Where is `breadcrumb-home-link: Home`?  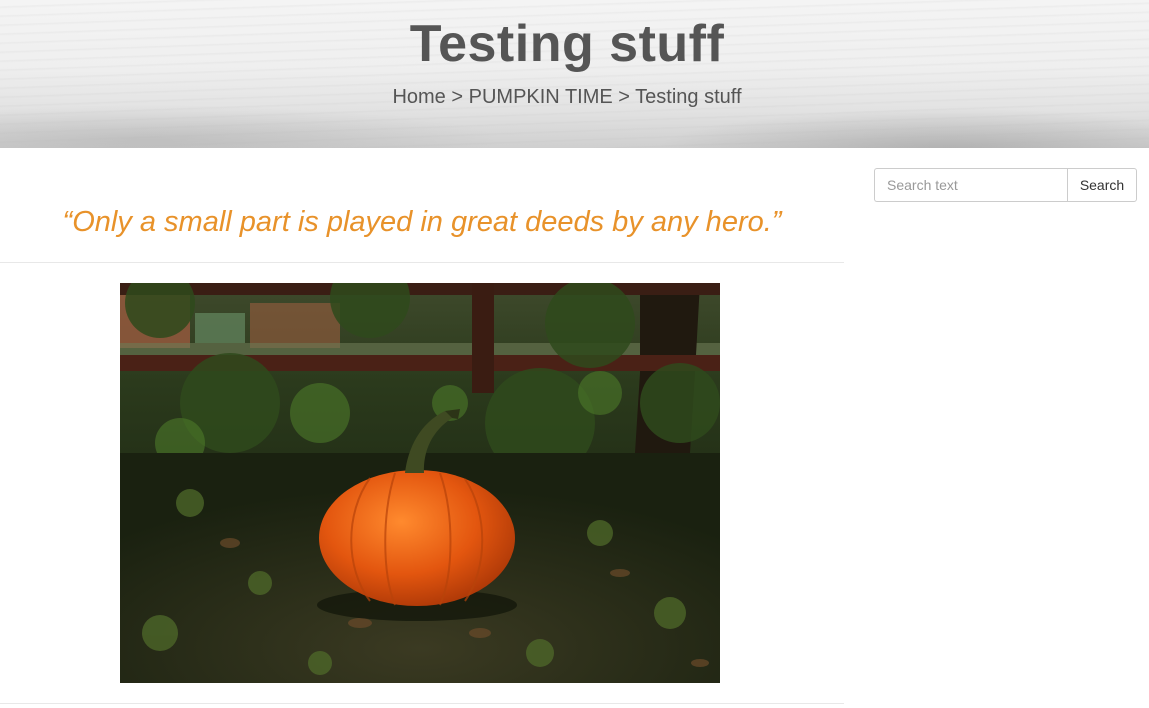 breadcrumb-home-link: Home is located at coordinates (418, 97).